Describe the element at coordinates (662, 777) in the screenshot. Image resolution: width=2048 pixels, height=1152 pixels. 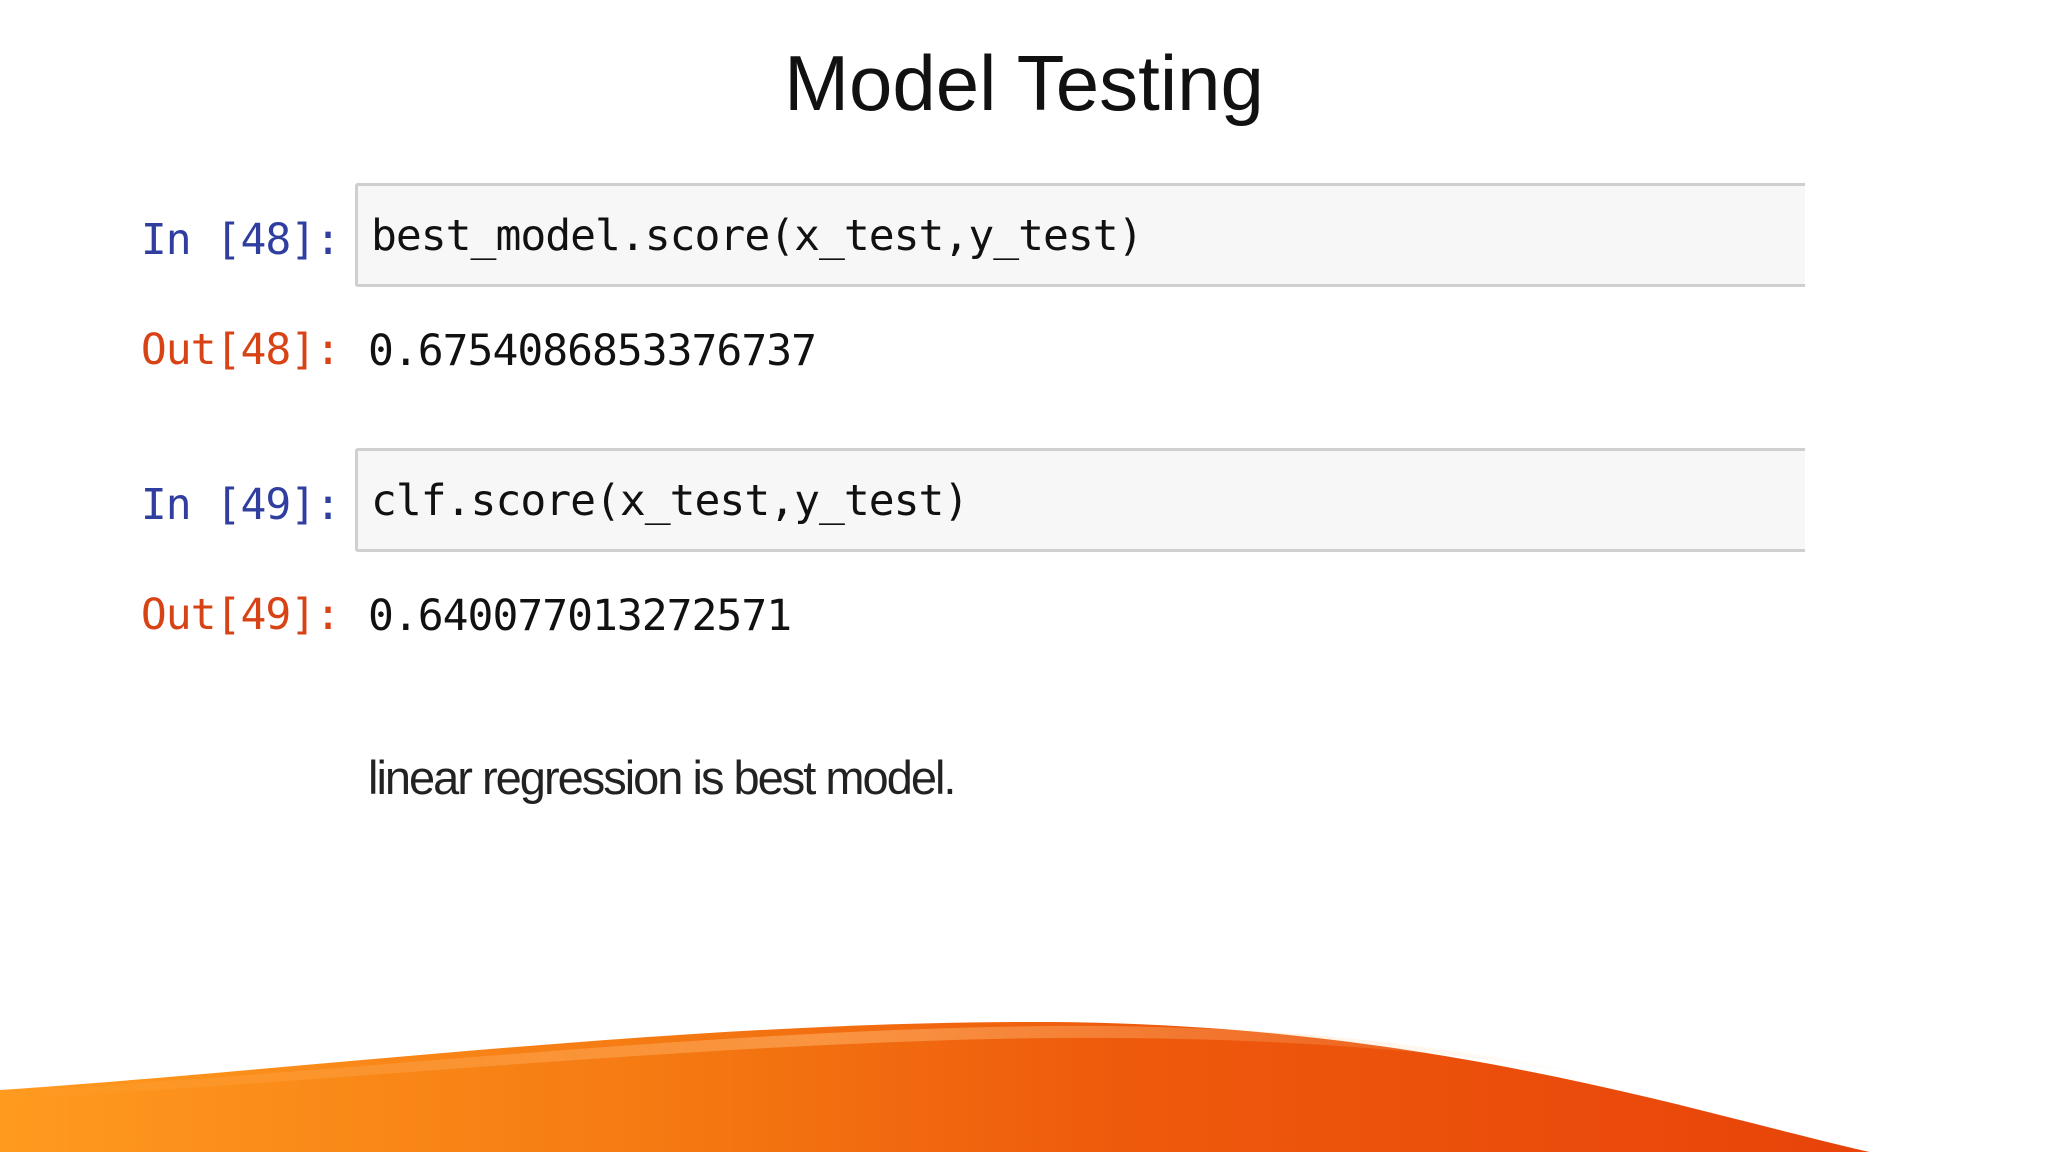
I see `markdown-conclusion: linear regression is best model.` at that location.